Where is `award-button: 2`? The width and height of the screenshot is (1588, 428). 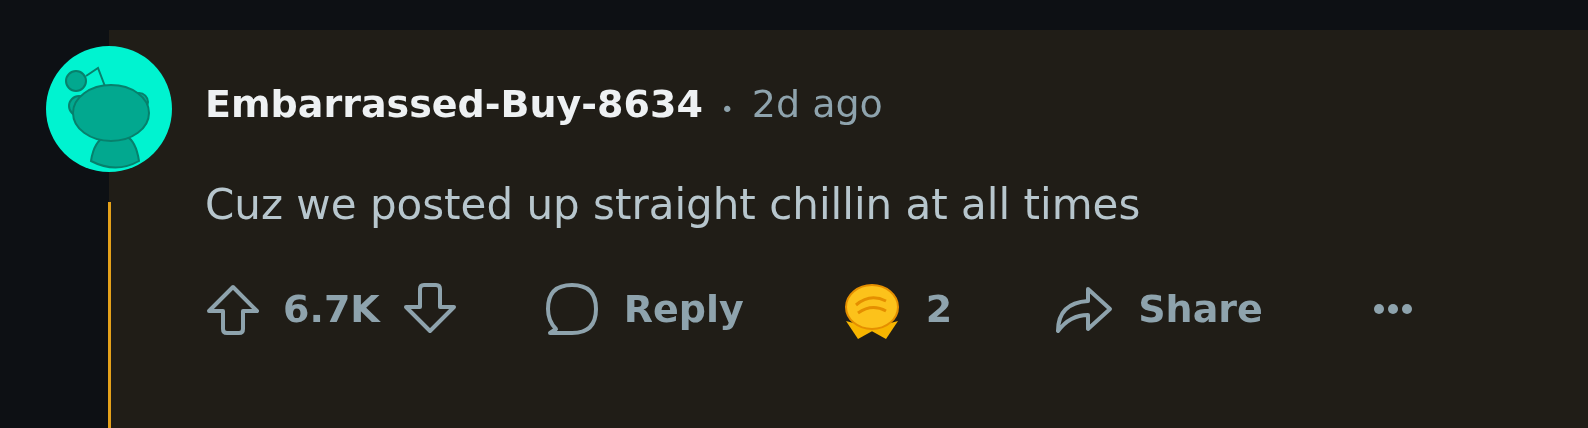
award-button: 2 is located at coordinates (896, 309).